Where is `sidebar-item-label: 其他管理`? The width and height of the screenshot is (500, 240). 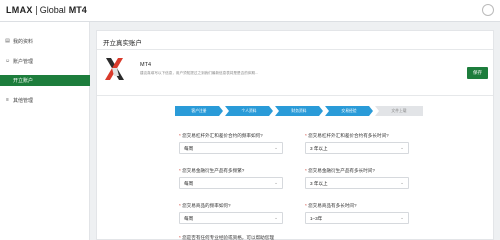
sidebar-item-label: 其他管理 is located at coordinates (23, 101).